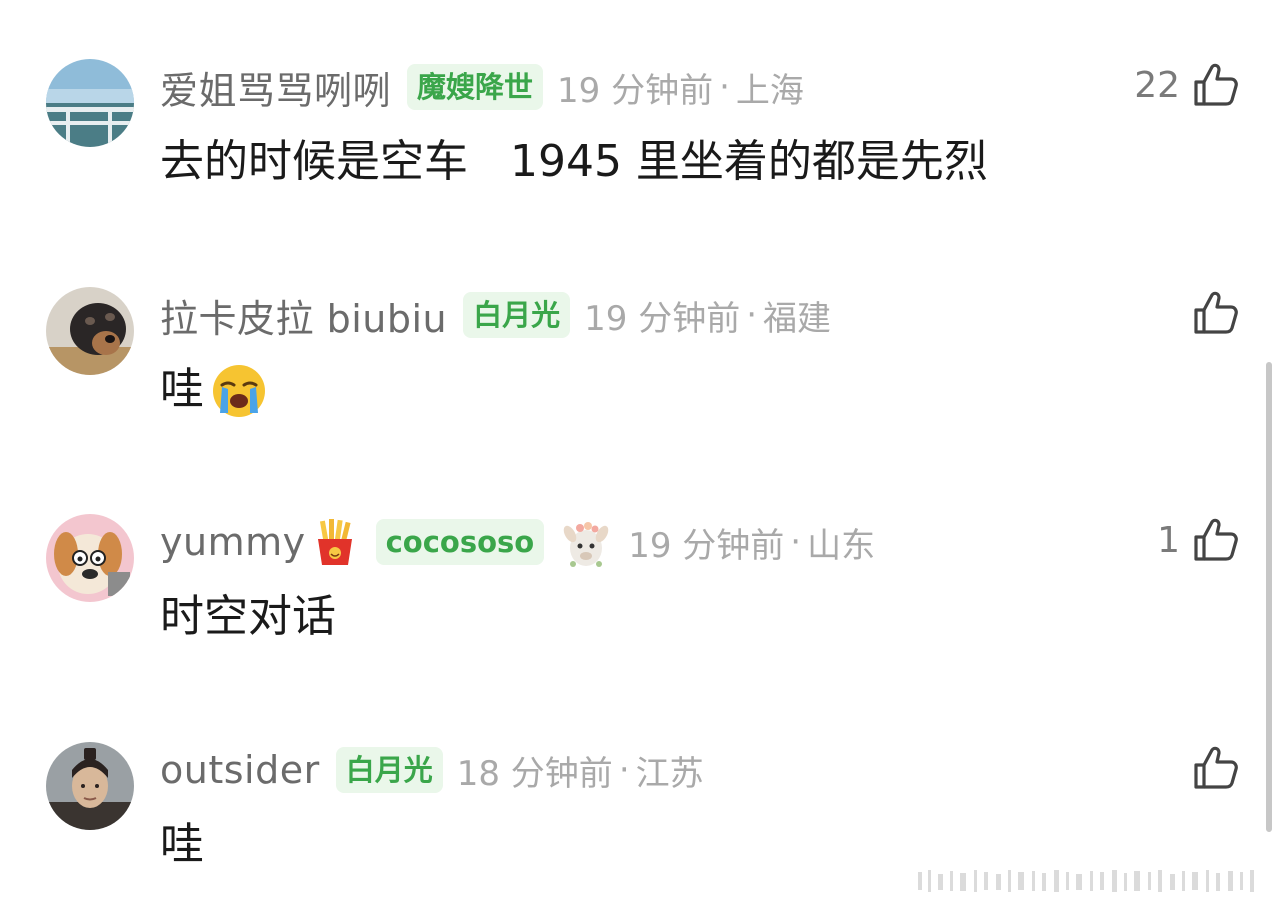  What do you see at coordinates (90, 786) in the screenshot?
I see `man-portrait-avatar` at bounding box center [90, 786].